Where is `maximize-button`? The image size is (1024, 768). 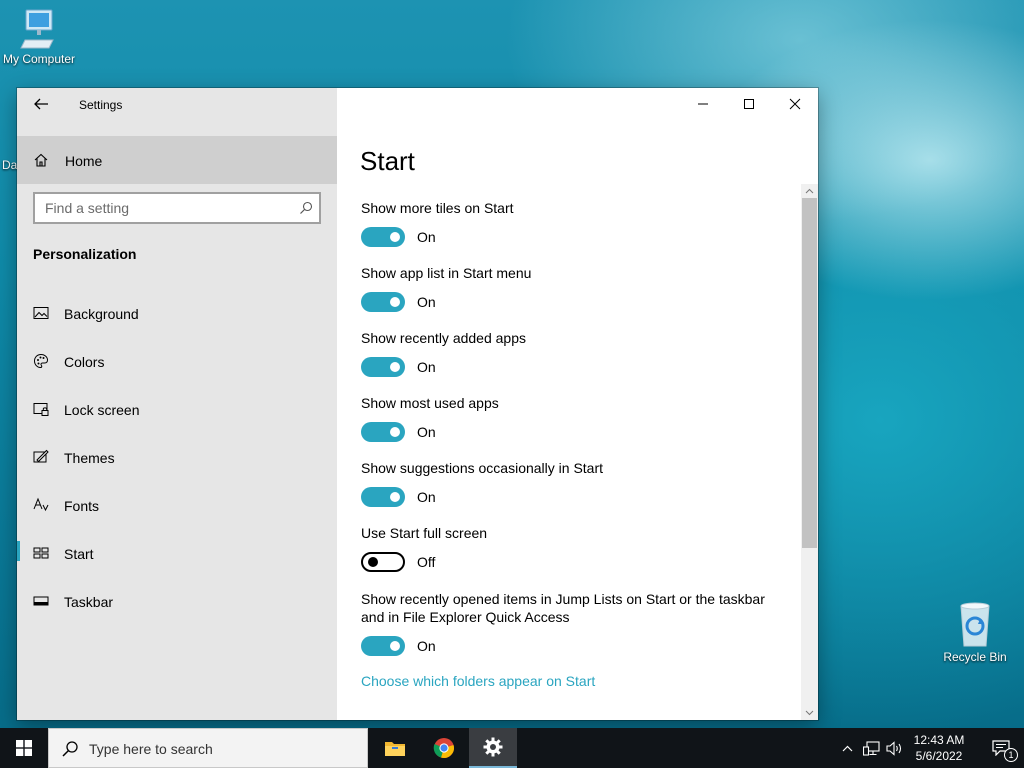 maximize-button is located at coordinates (749, 104).